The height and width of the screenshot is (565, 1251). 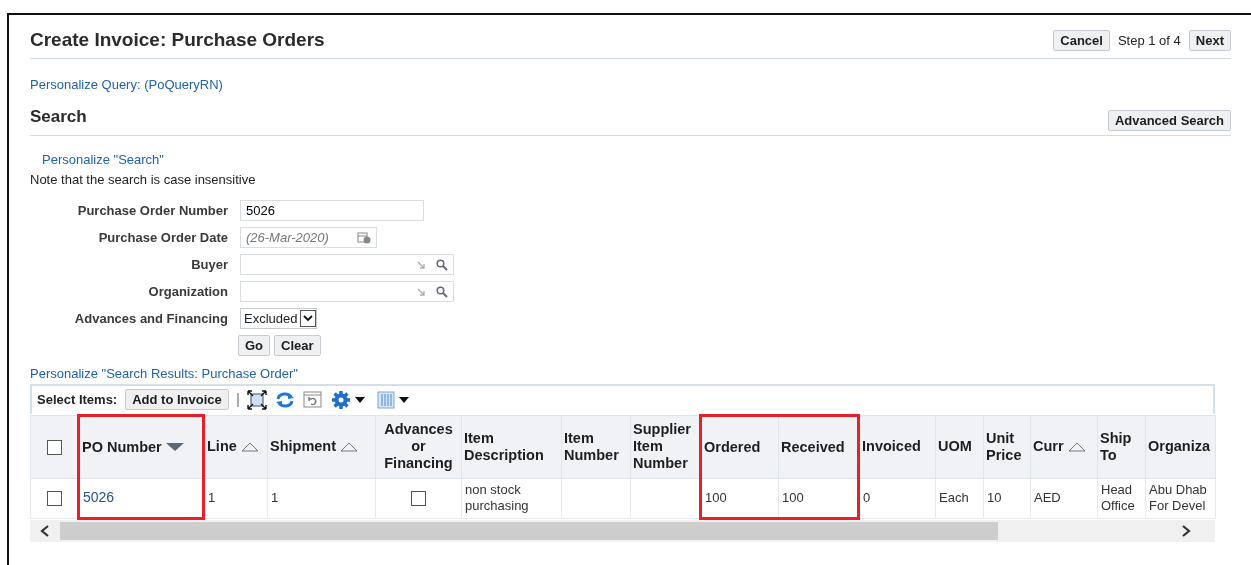 I want to click on text-field: 5026, so click(x=332, y=211).